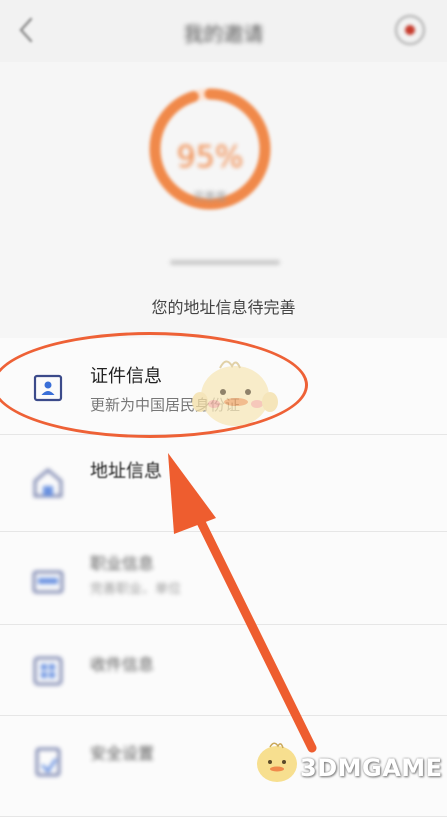  Describe the element at coordinates (48, 388) in the screenshot. I see `id-card-icon` at that location.